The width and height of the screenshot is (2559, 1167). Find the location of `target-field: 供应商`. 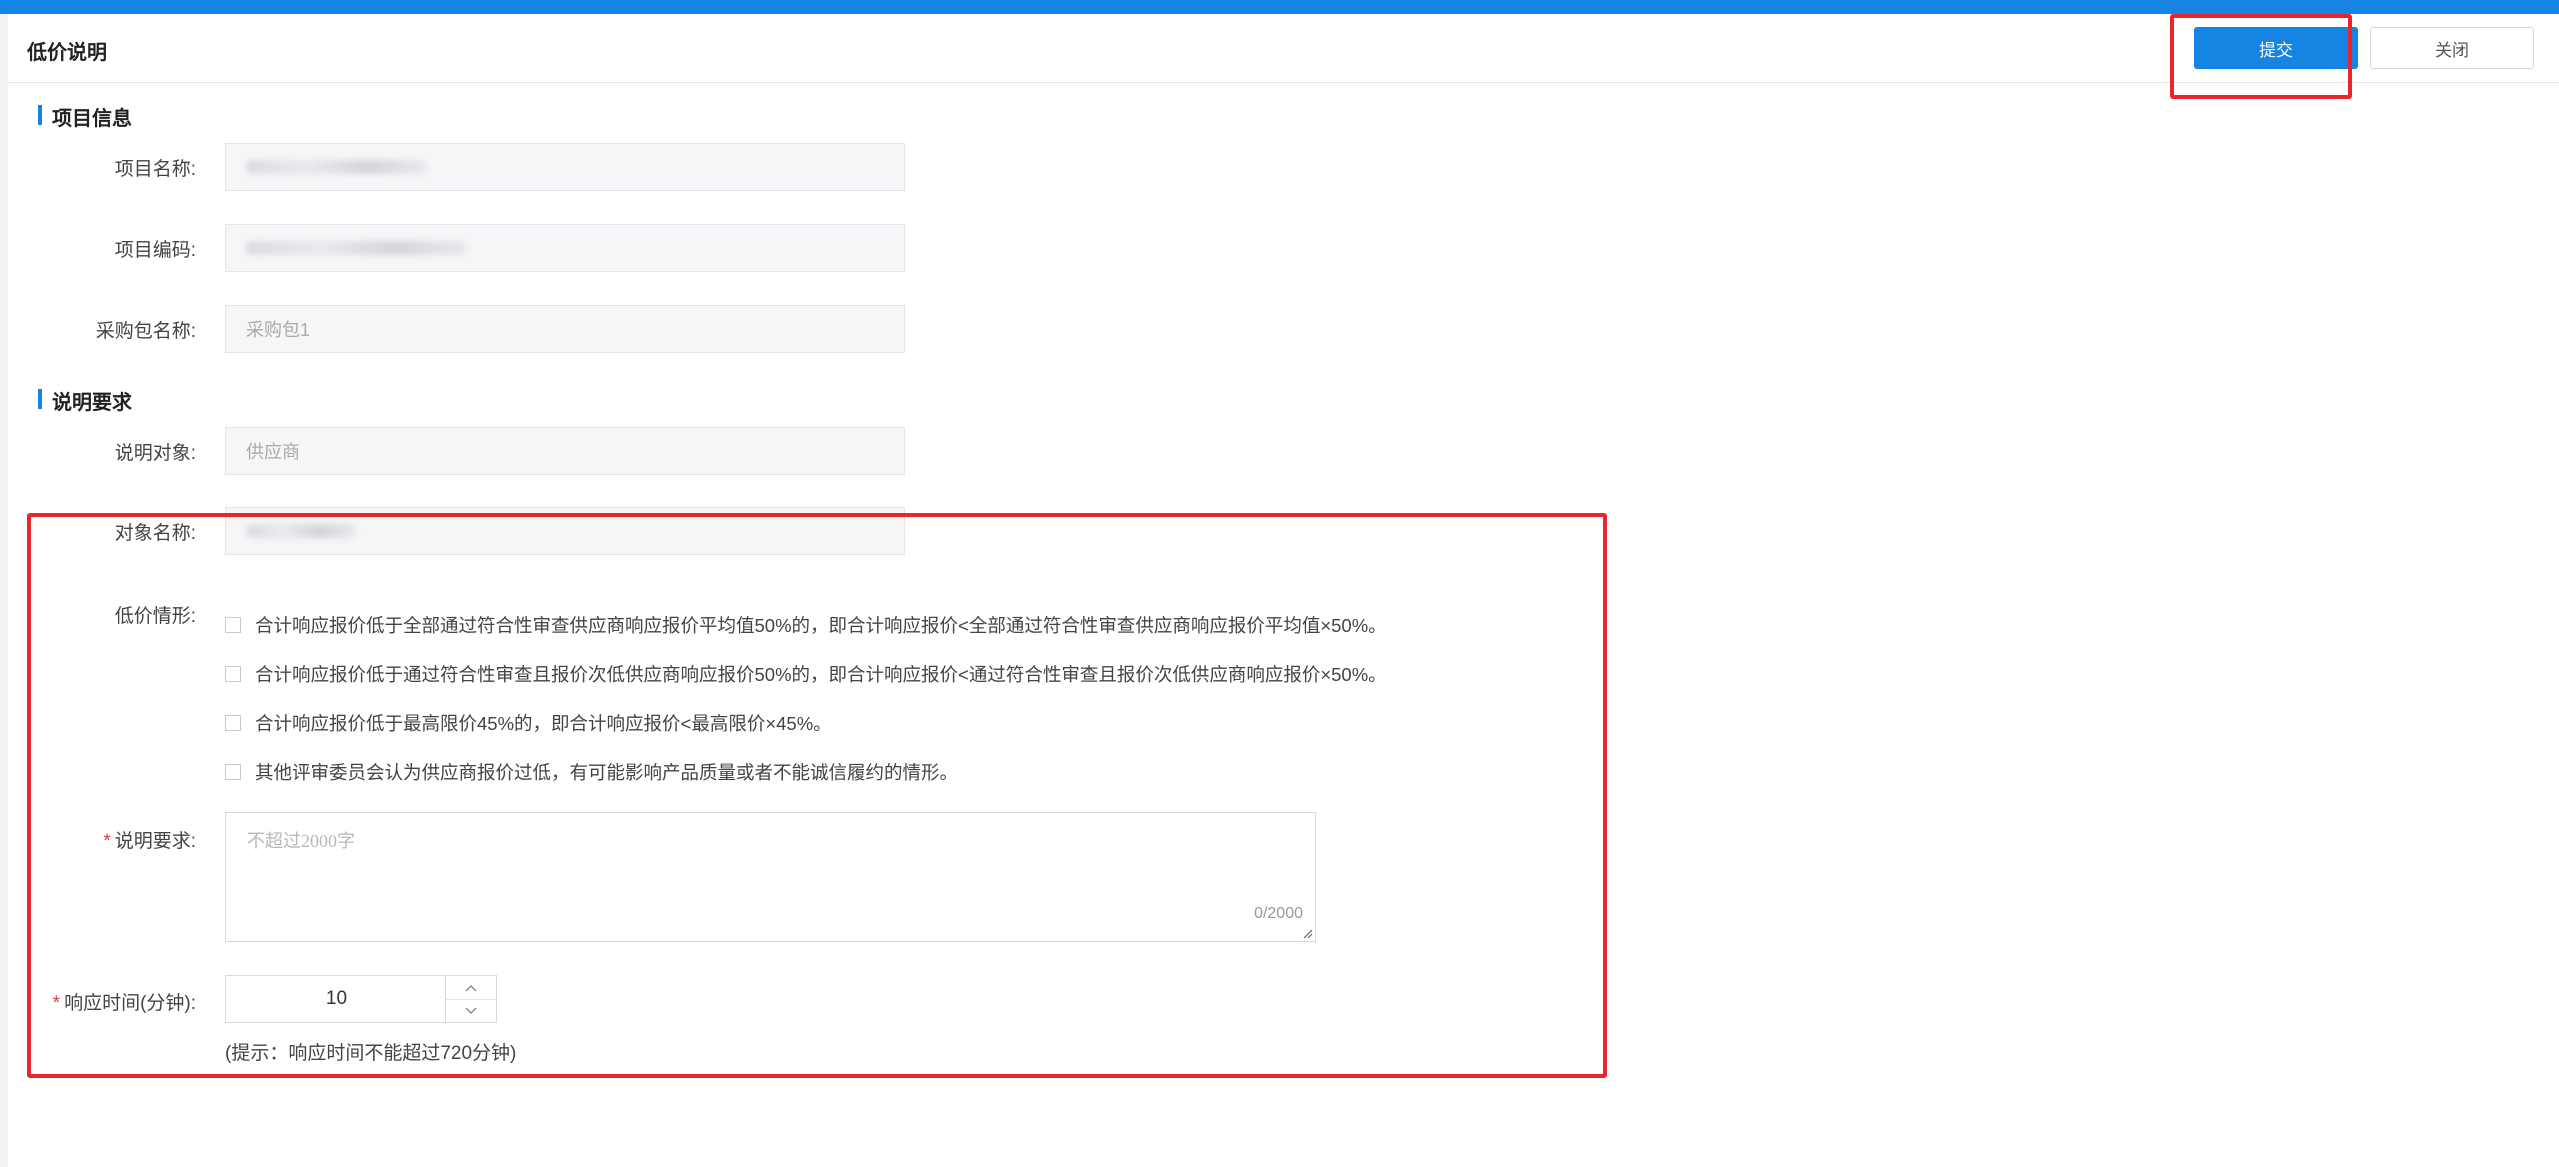

target-field: 供应商 is located at coordinates (565, 451).